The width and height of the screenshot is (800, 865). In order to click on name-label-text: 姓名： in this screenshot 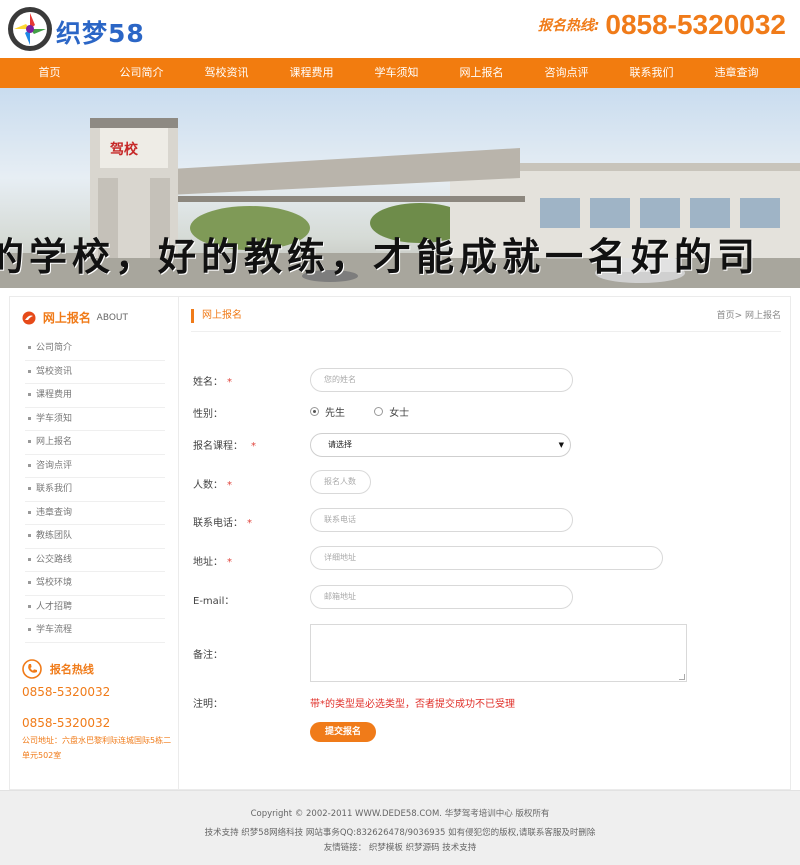, I will do `click(208, 382)`.